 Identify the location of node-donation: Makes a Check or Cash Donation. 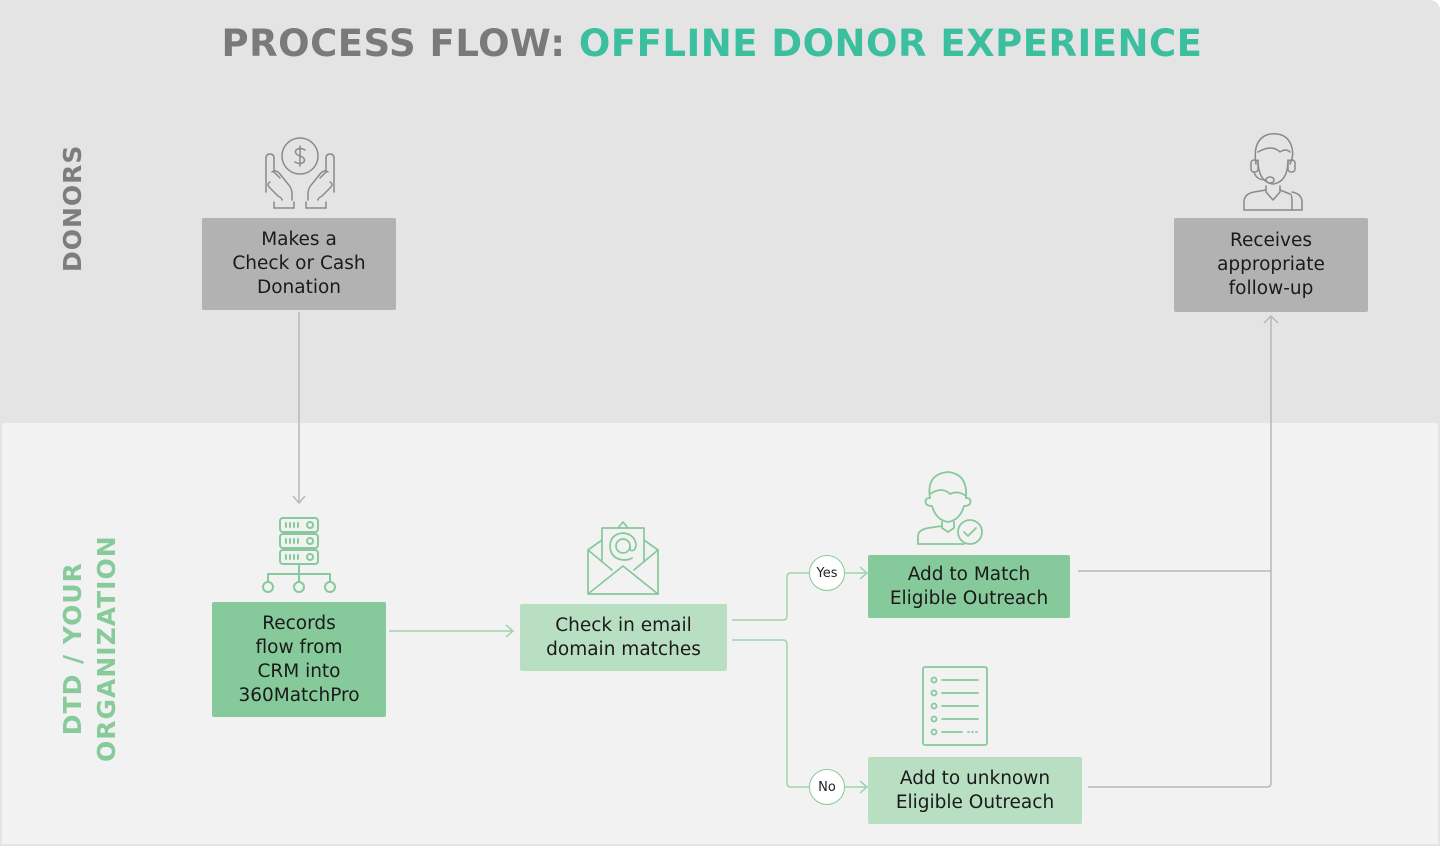
(299, 264).